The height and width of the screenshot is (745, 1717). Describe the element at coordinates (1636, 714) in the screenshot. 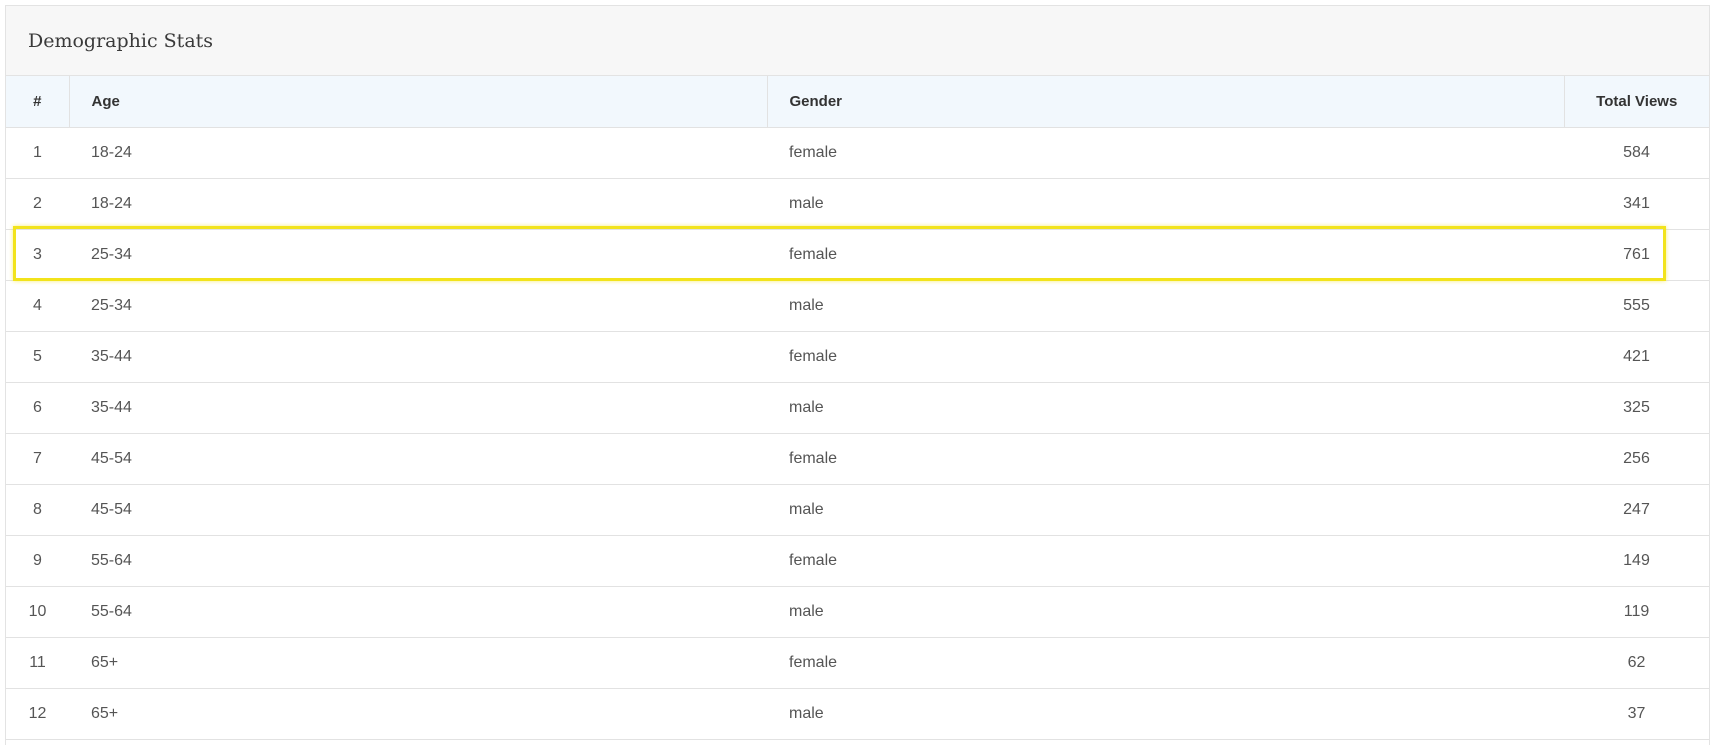

I see `cell-total-views: 37` at that location.